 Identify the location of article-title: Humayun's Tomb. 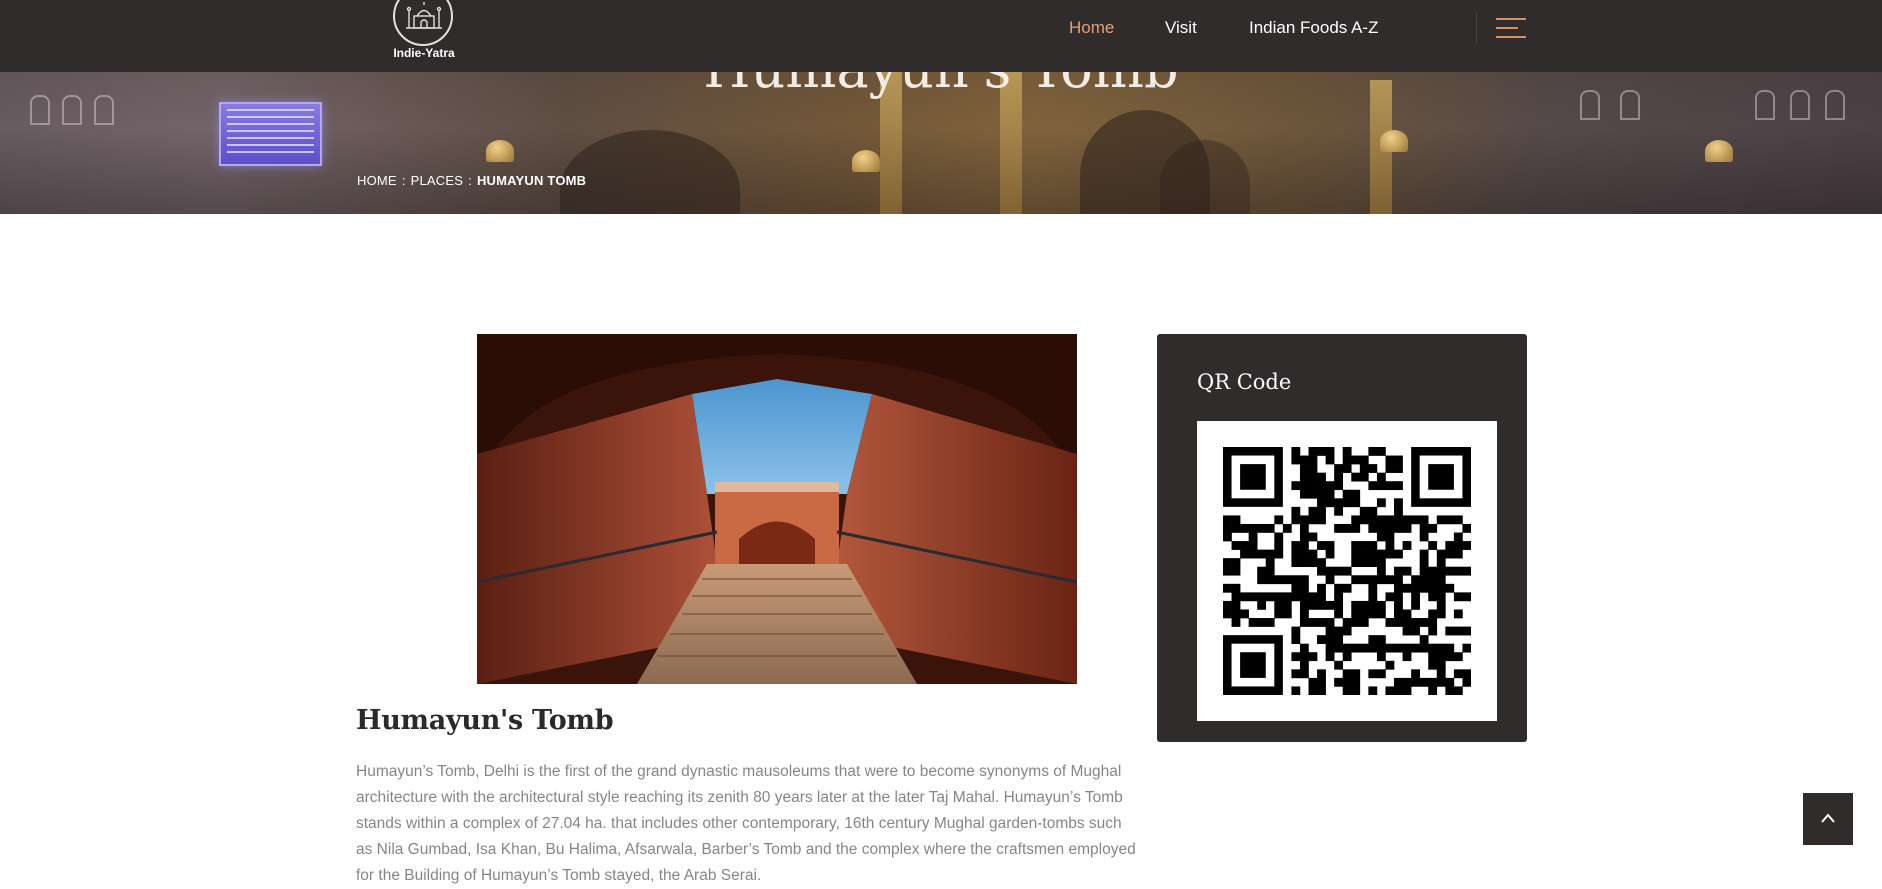
(485, 720).